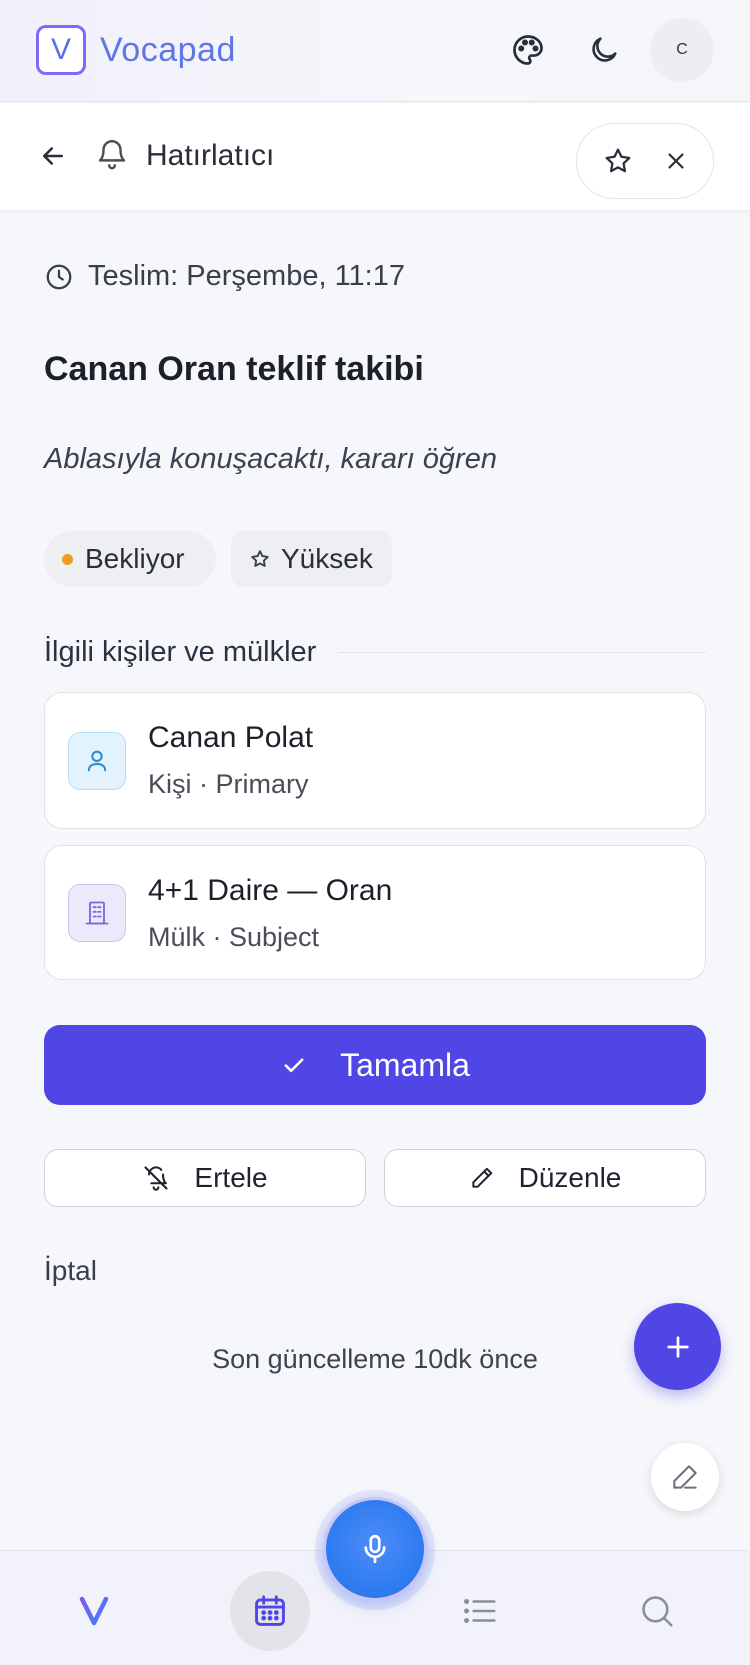 The width and height of the screenshot is (750, 1665). Describe the element at coordinates (246, 276) in the screenshot. I see `due-text: Teslim: Perşembe, 11:17` at that location.